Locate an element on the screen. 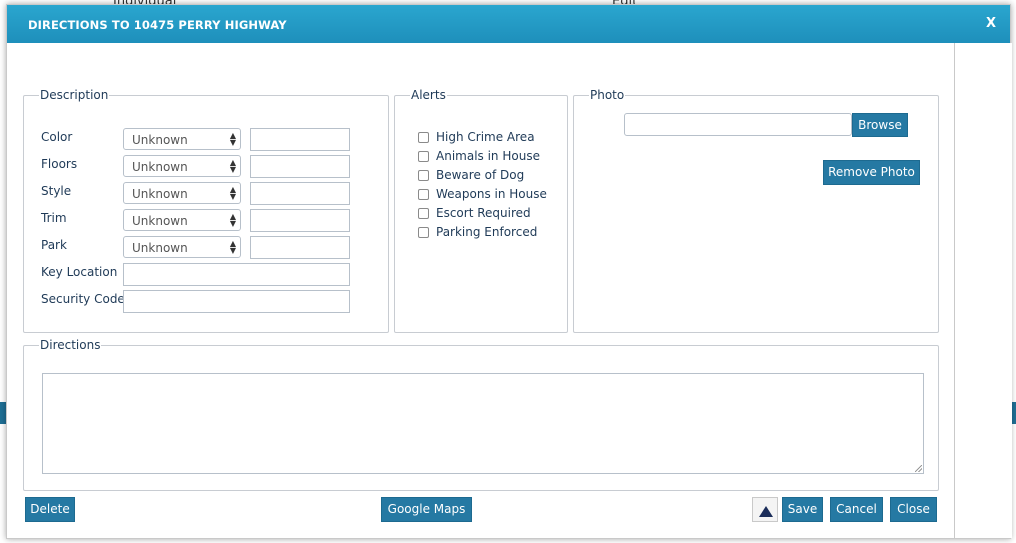  trim-label: Trim is located at coordinates (54, 218).